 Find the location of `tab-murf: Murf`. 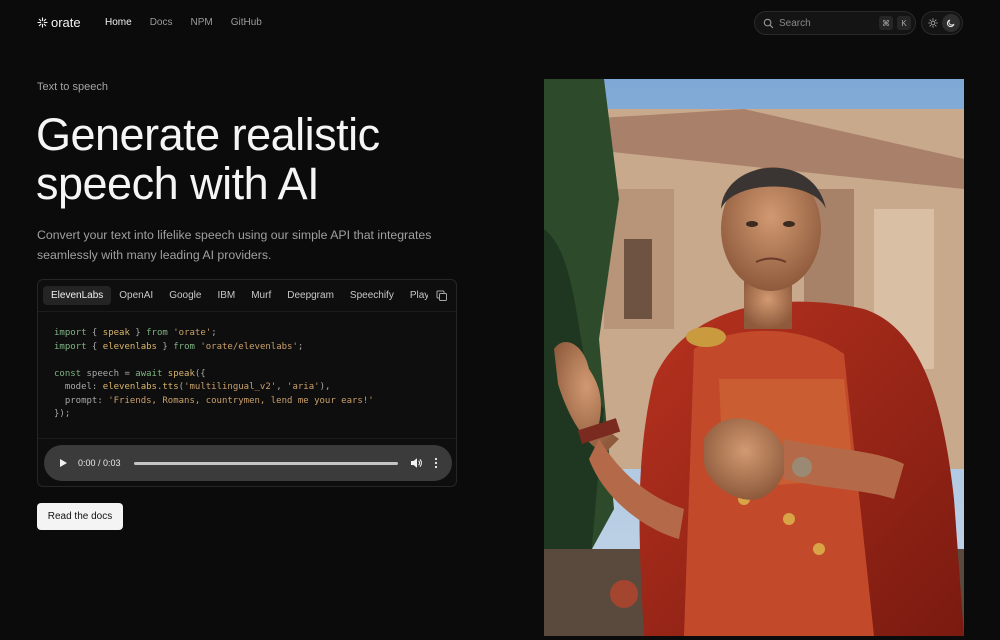

tab-murf: Murf is located at coordinates (261, 295).